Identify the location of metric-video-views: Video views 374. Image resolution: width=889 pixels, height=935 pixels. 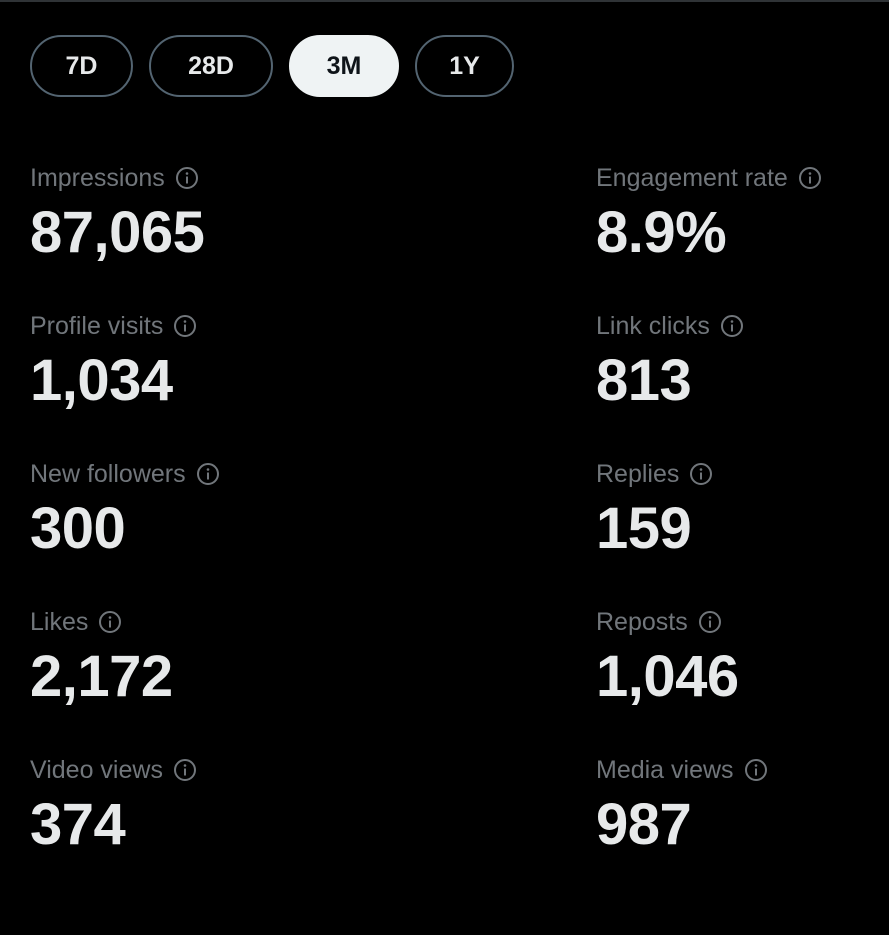
(113, 805).